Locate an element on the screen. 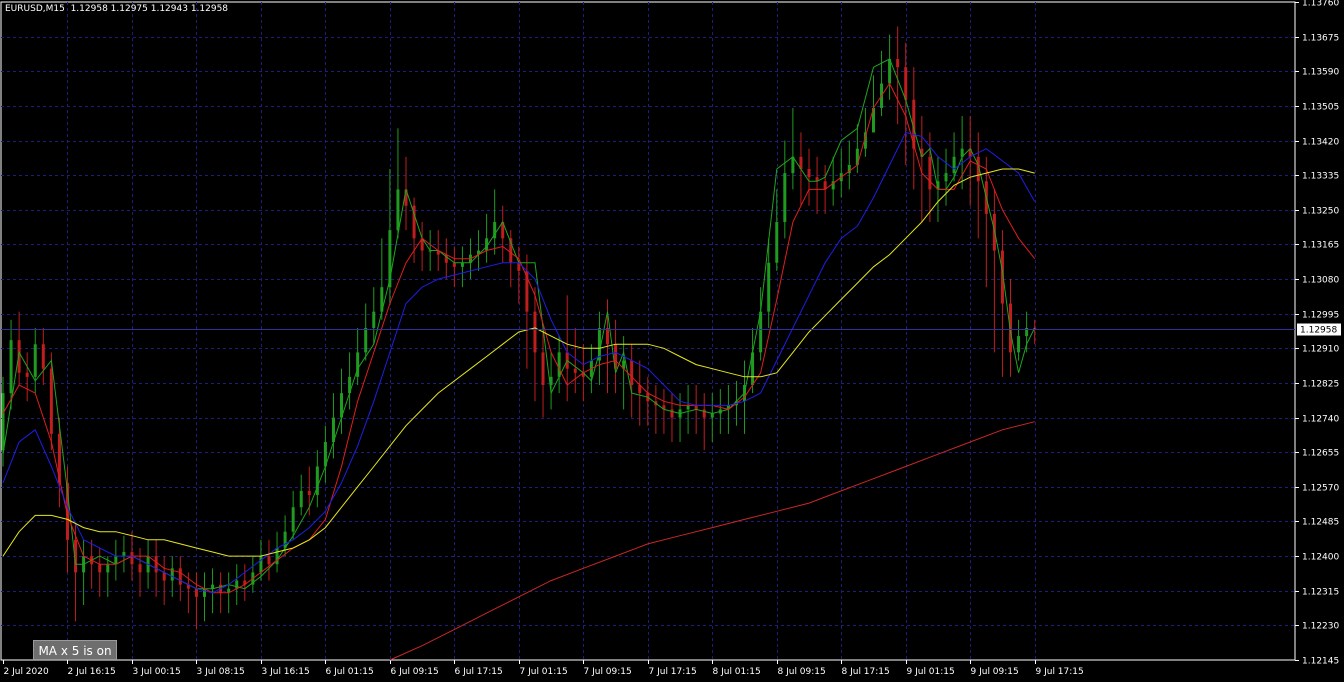  x-tick-label: 9 Jul 09:15 is located at coordinates (995, 672).